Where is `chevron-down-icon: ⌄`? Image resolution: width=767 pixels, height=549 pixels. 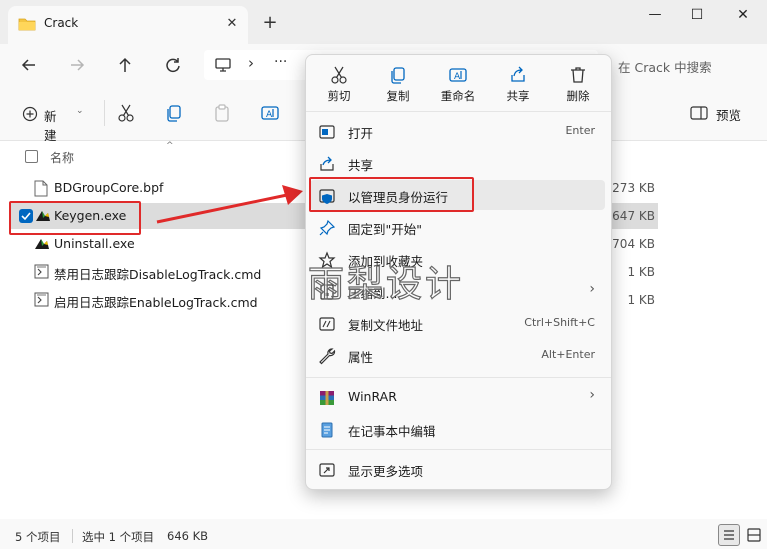
chevron-down-icon: ⌄ is located at coordinates (80, 111).